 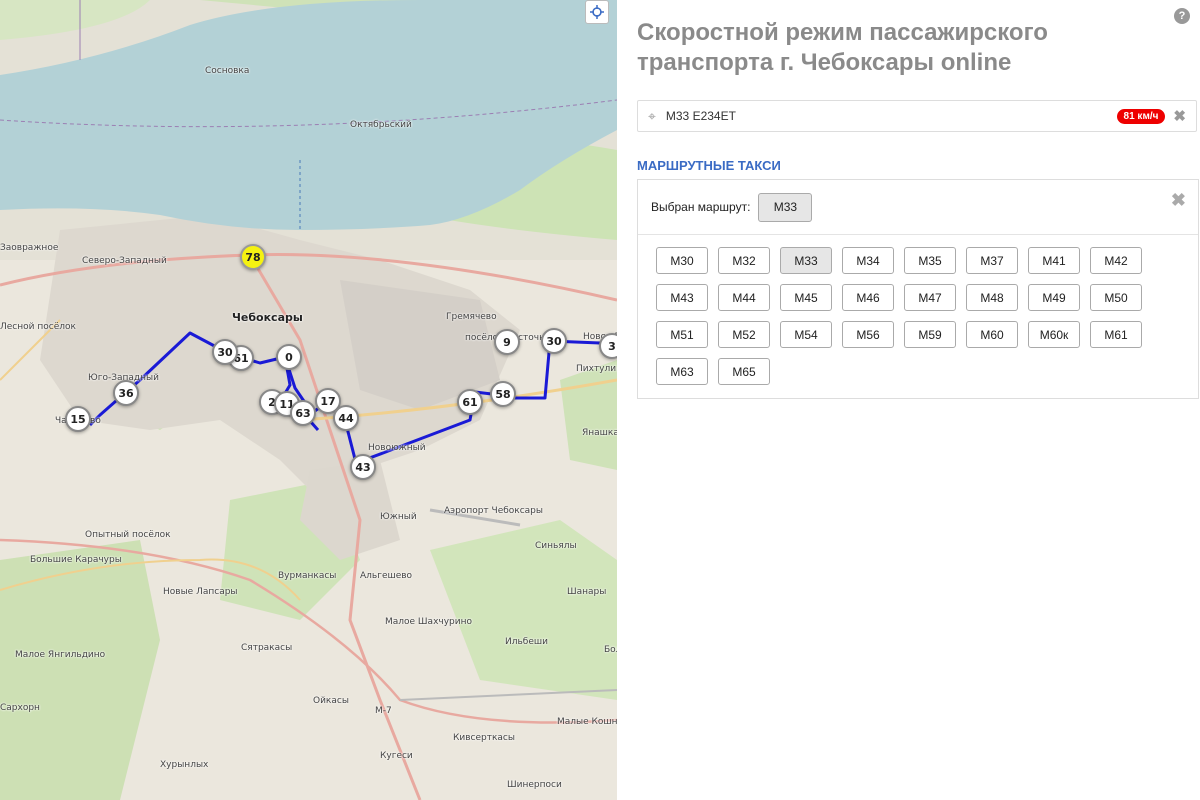 What do you see at coordinates (363, 467) in the screenshot?
I see `vehicle-marker: 43` at bounding box center [363, 467].